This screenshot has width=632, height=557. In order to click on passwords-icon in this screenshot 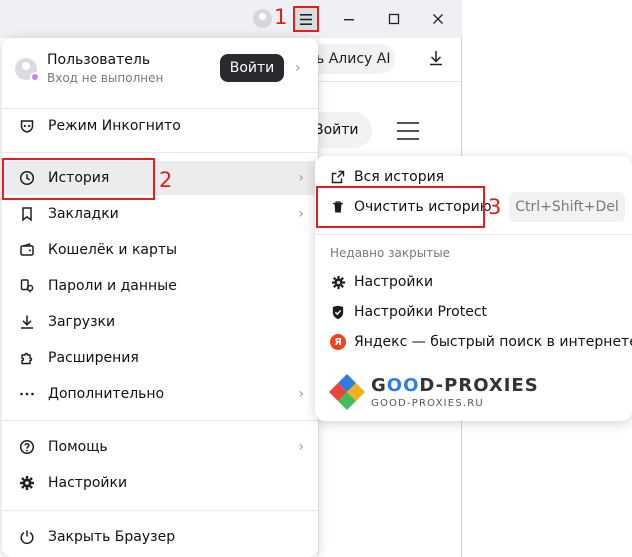, I will do `click(27, 286)`.